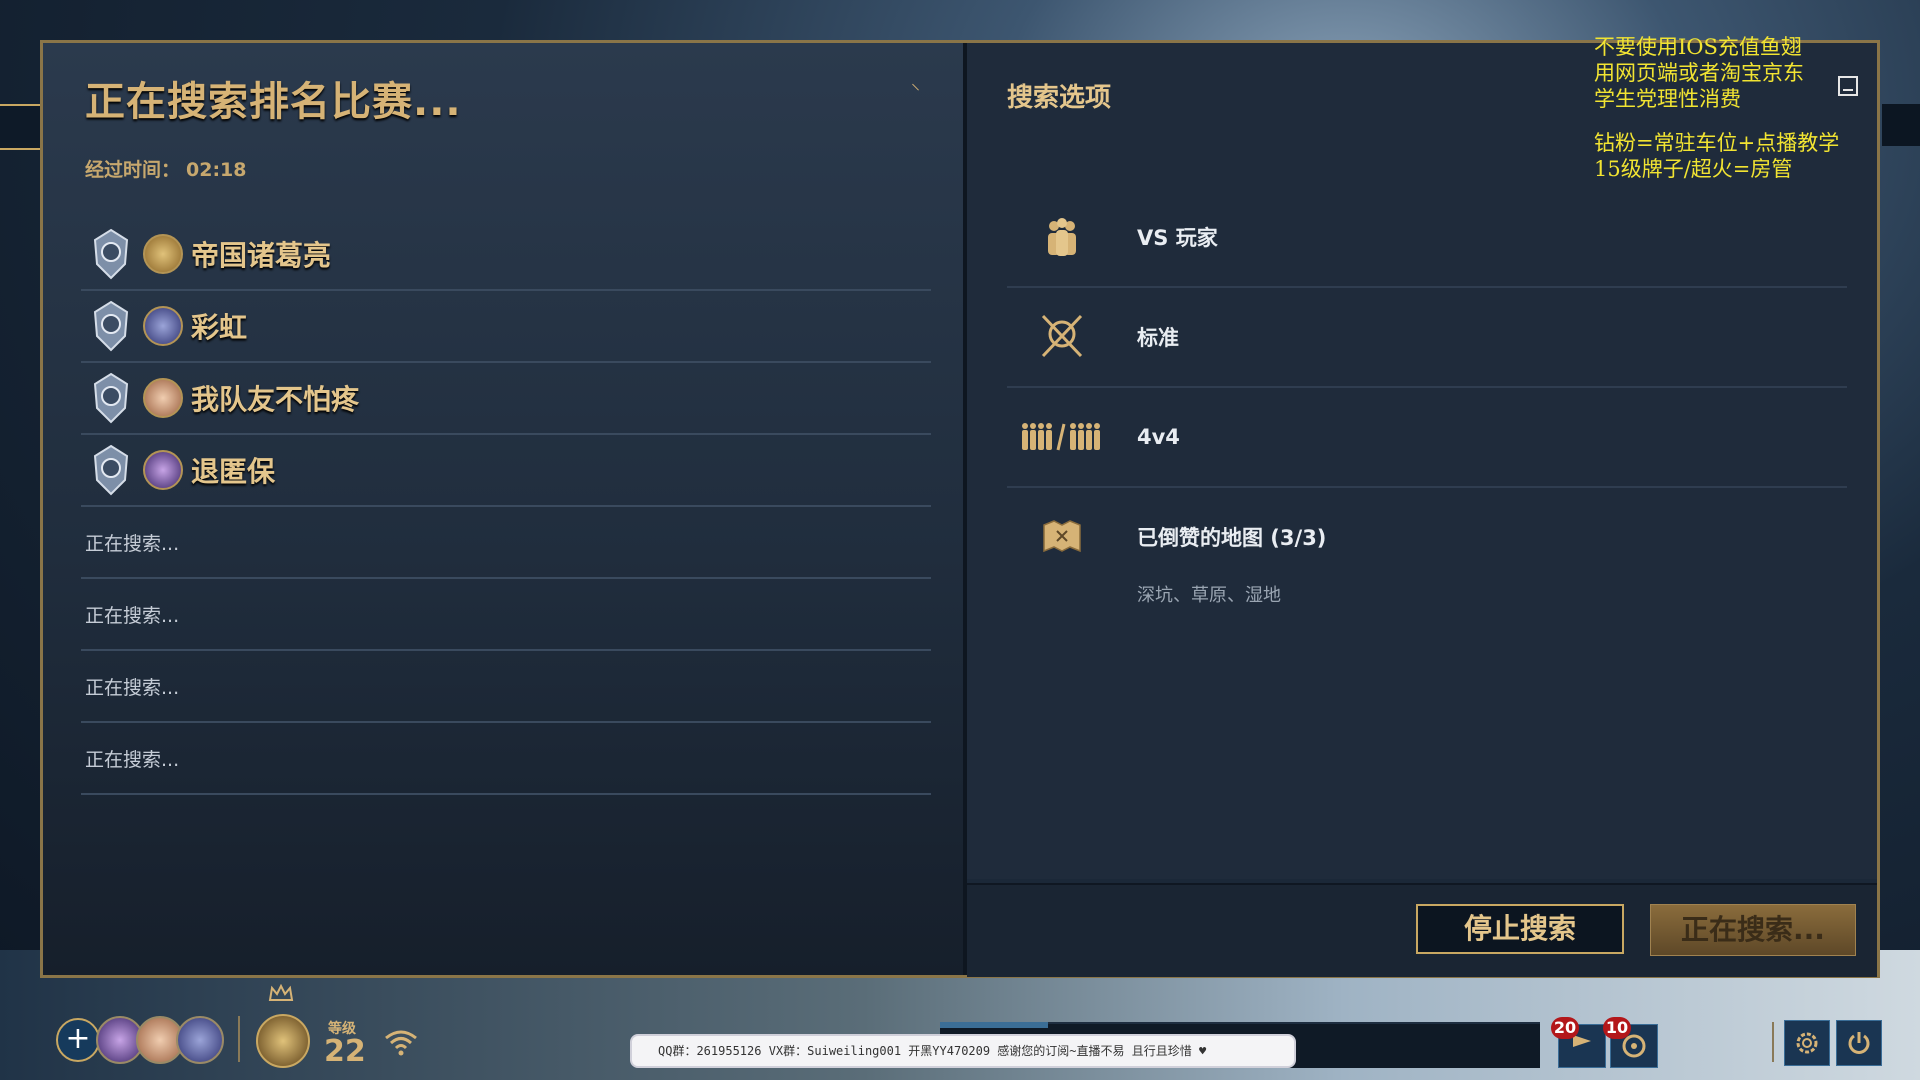 This screenshot has height=1080, width=1920. Describe the element at coordinates (506, 399) in the screenshot. I see `party-member-row: 我队友不怕疼` at that location.